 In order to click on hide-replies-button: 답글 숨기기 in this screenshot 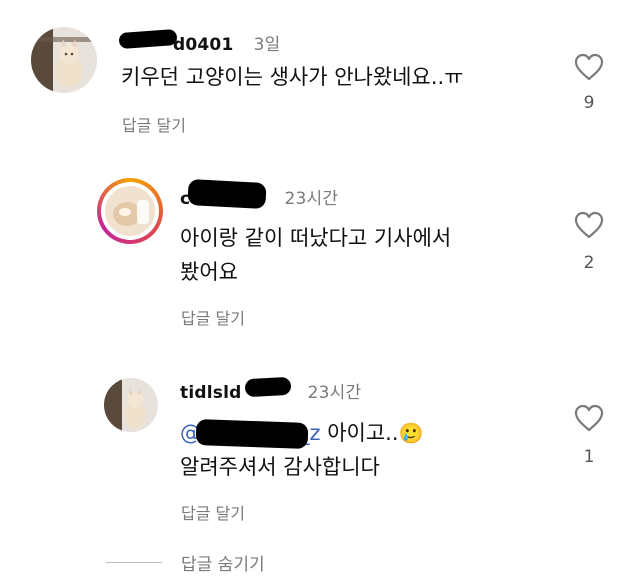, I will do `click(223, 562)`.